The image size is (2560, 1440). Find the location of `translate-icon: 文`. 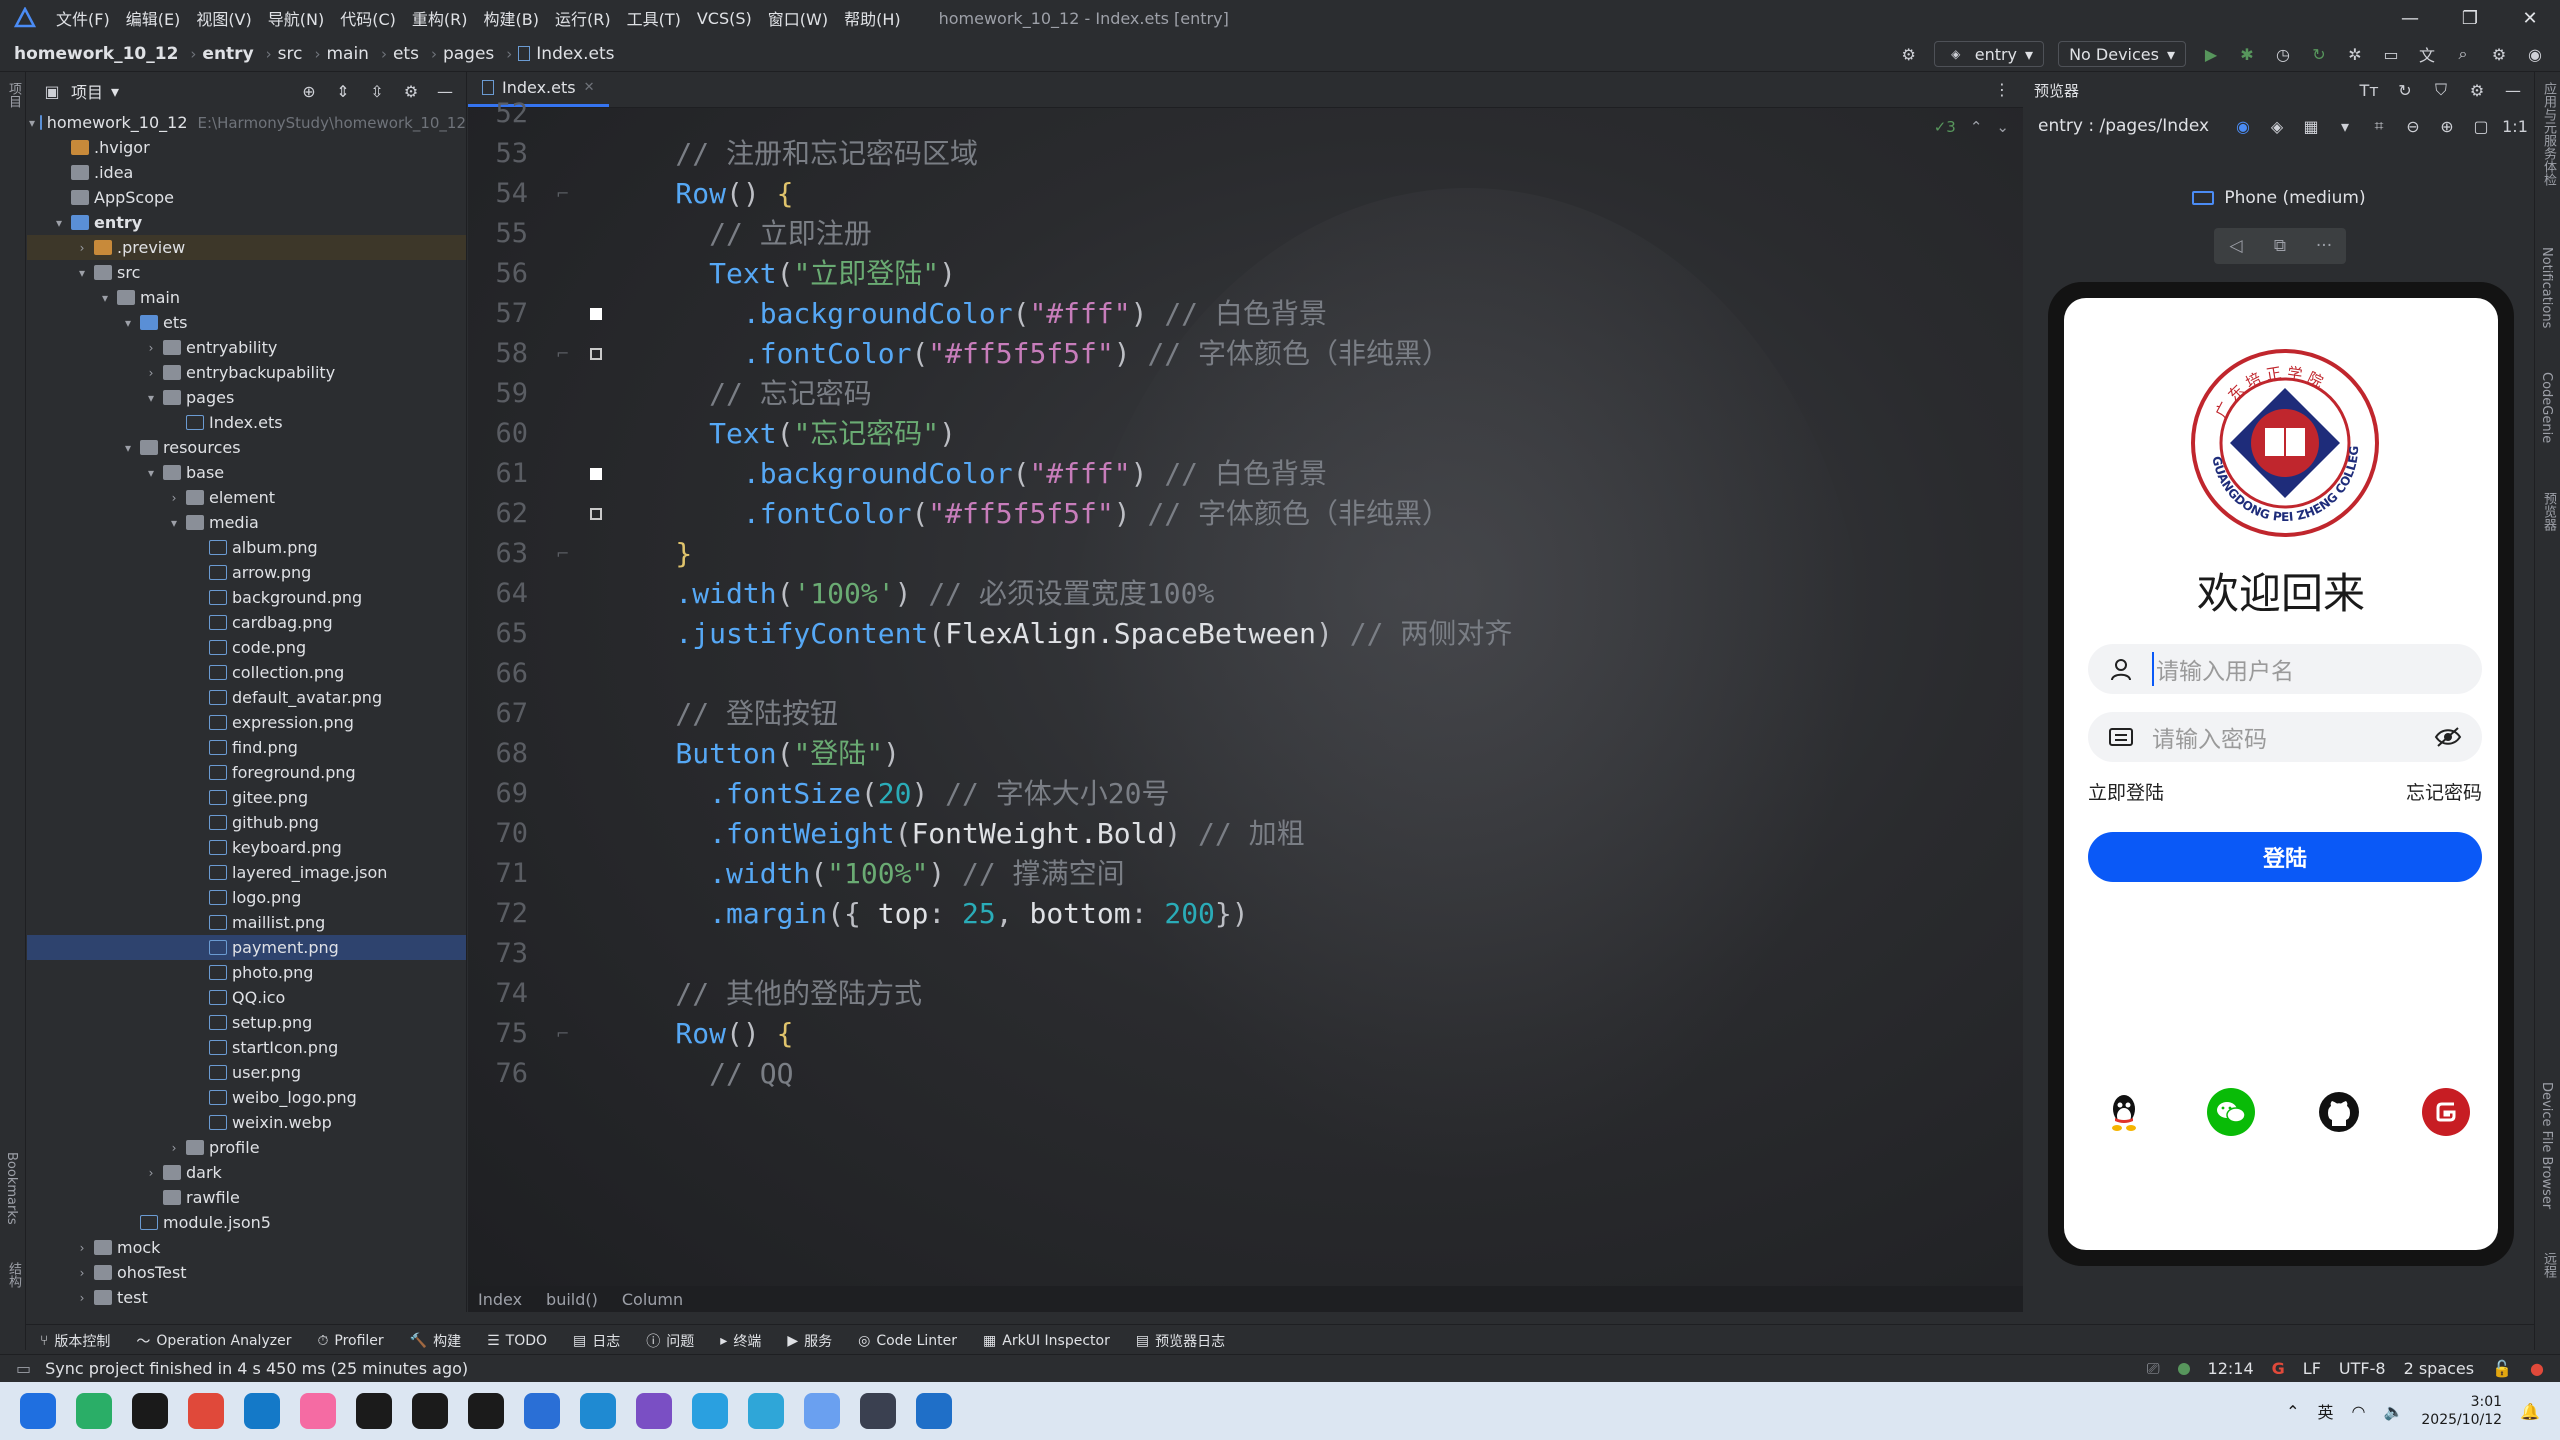

translate-icon: 文 is located at coordinates (2427, 54).